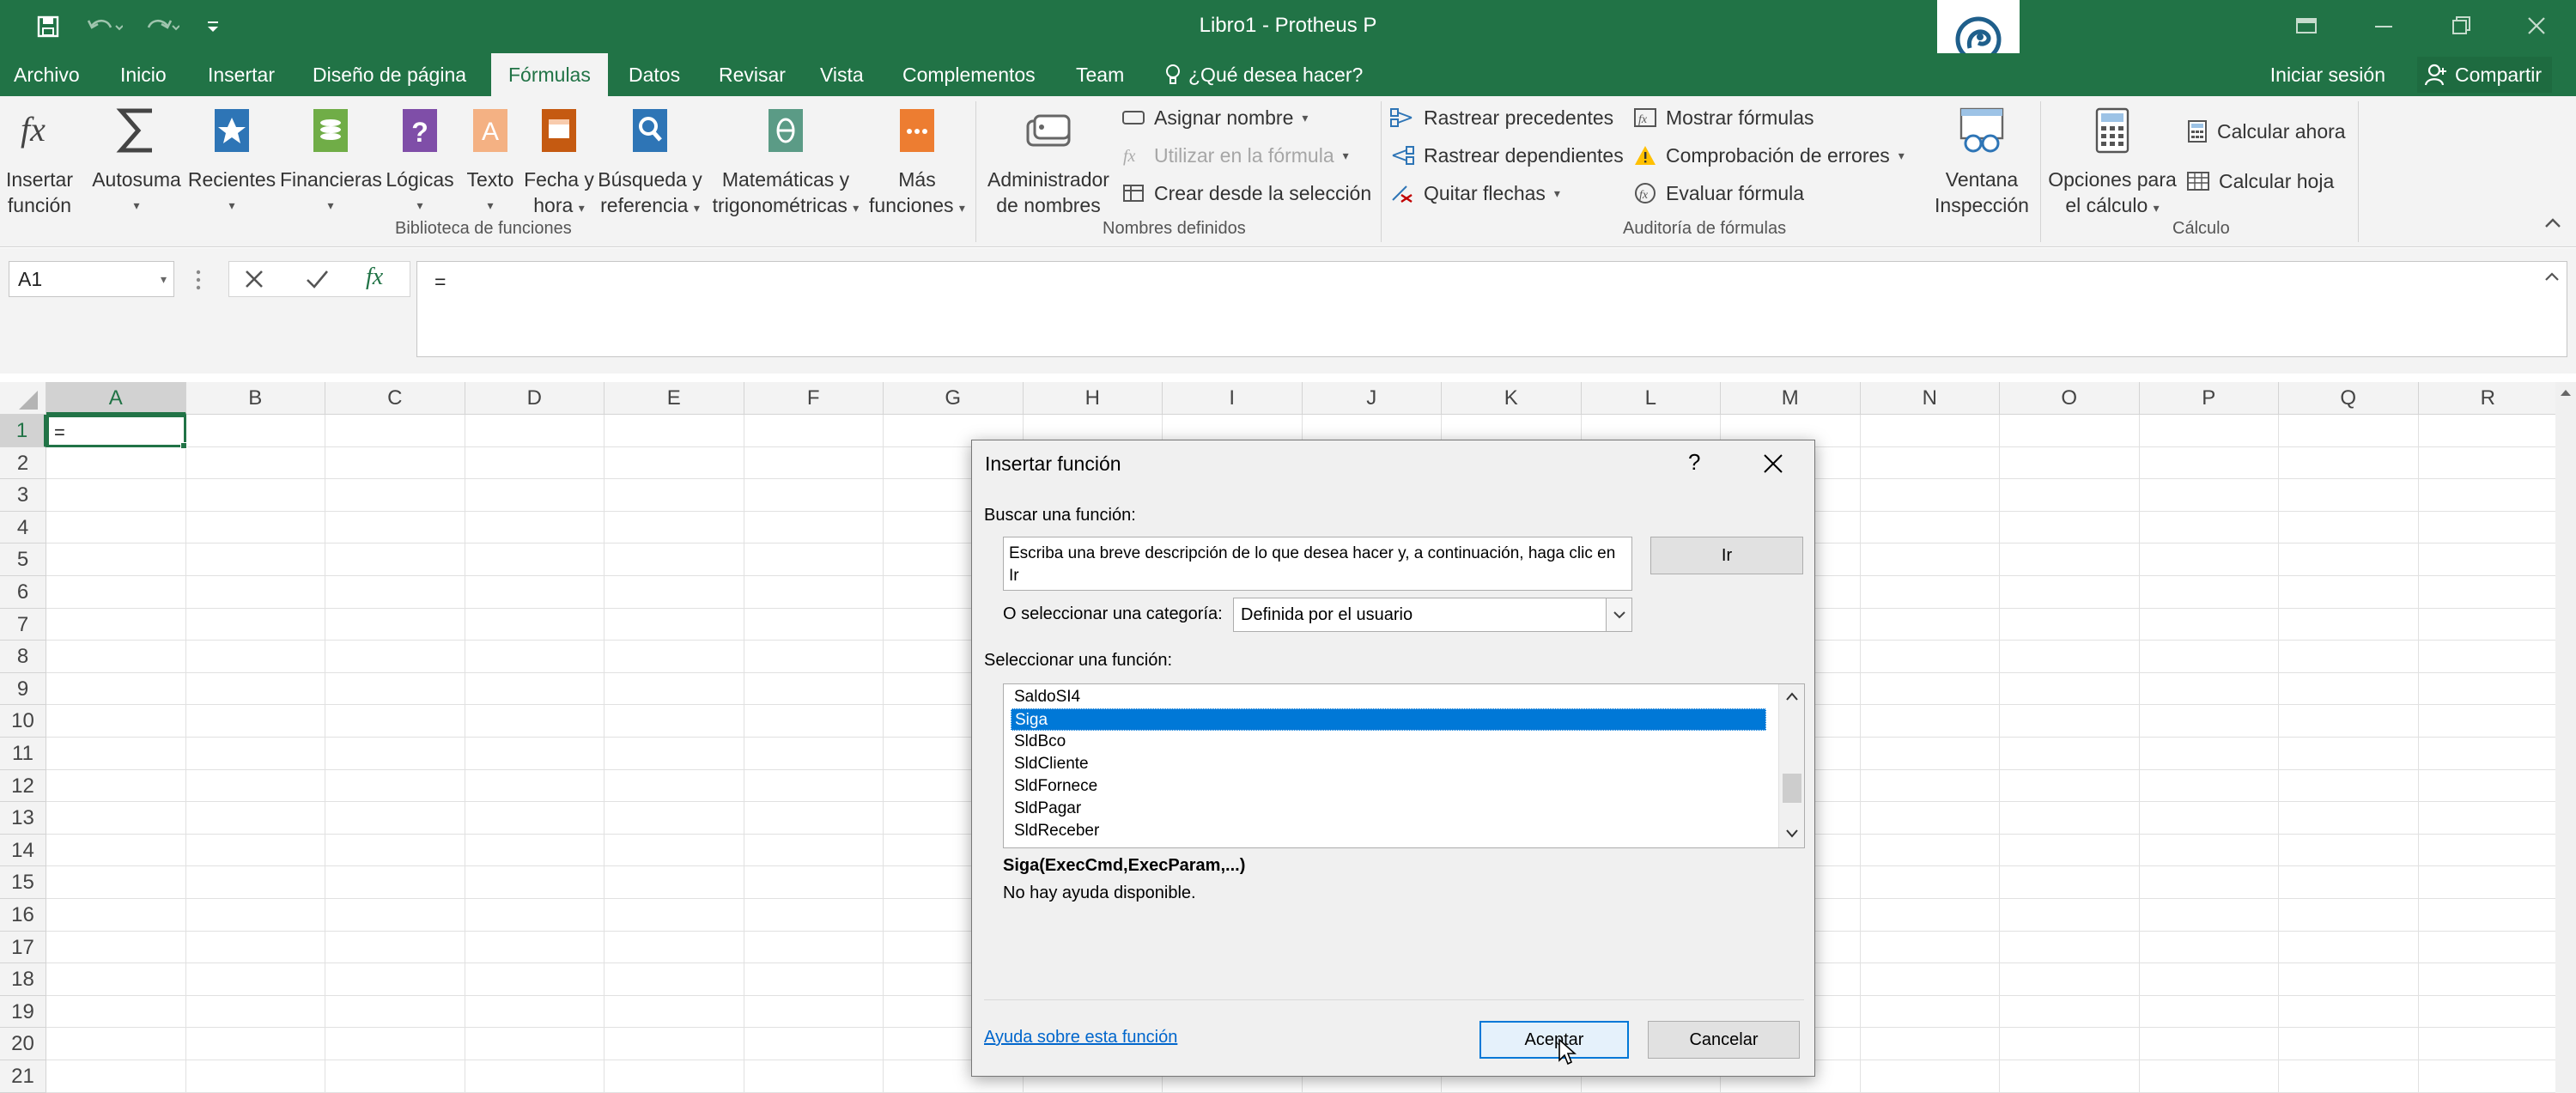 Image resolution: width=2576 pixels, height=1093 pixels. Describe the element at coordinates (23, 431) in the screenshot. I see `row-header-1: 1` at that location.